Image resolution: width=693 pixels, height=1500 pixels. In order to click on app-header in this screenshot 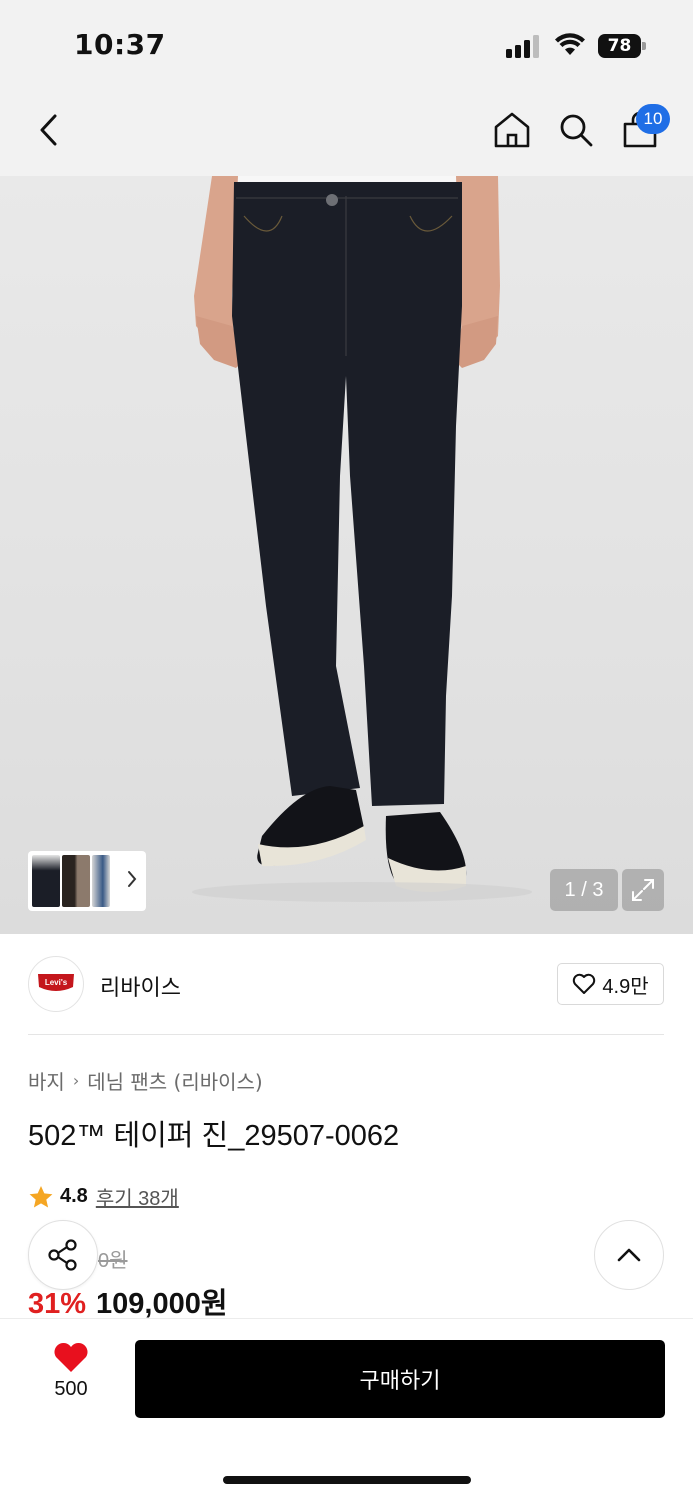, I will do `click(346, 132)`.